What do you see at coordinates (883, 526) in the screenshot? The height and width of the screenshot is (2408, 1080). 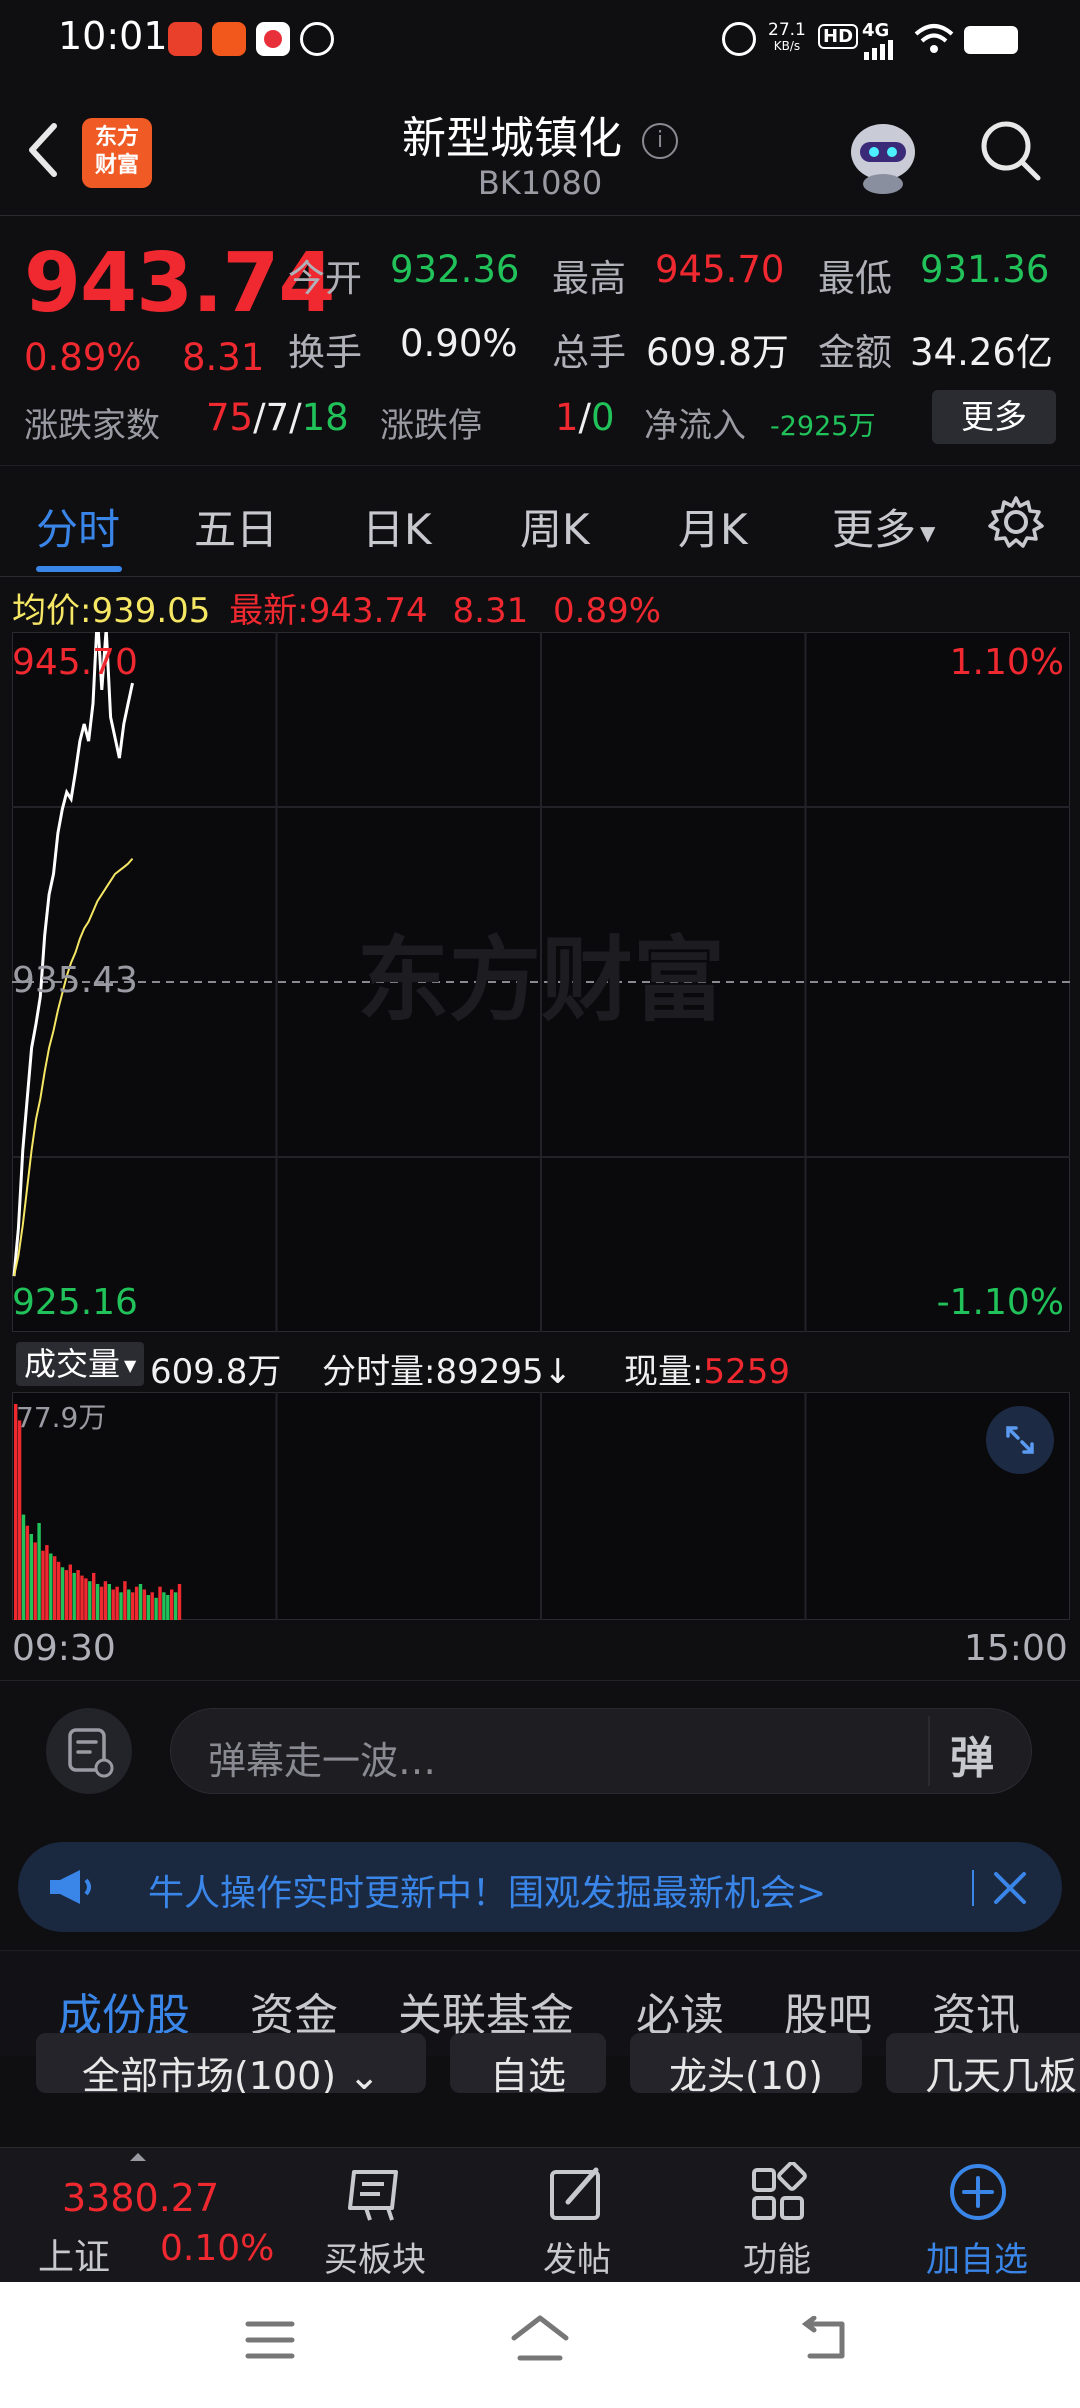 I see `tab-more: 更多 ▼` at bounding box center [883, 526].